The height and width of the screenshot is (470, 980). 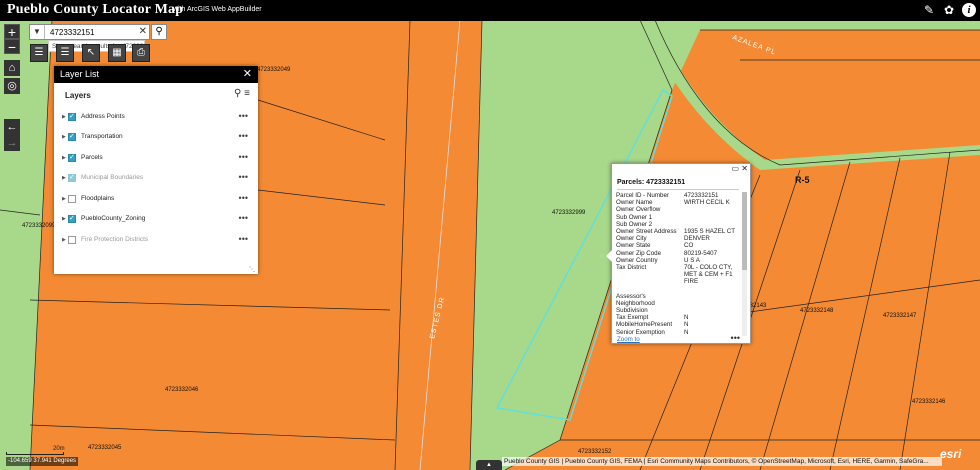 What do you see at coordinates (707, 203) in the screenshot?
I see `attribute-value: WIRTH CECIL K` at bounding box center [707, 203].